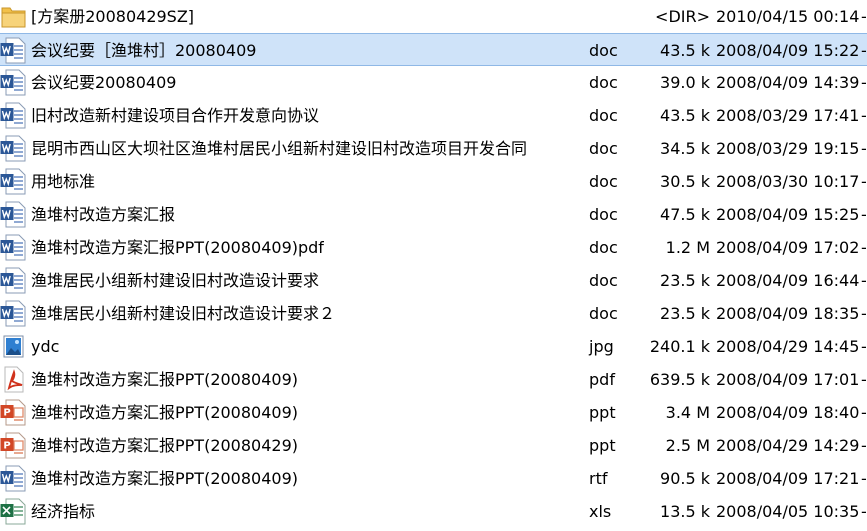 The height and width of the screenshot is (531, 867). Describe the element at coordinates (679, 346) in the screenshot. I see `file-size: 240.1 k` at that location.